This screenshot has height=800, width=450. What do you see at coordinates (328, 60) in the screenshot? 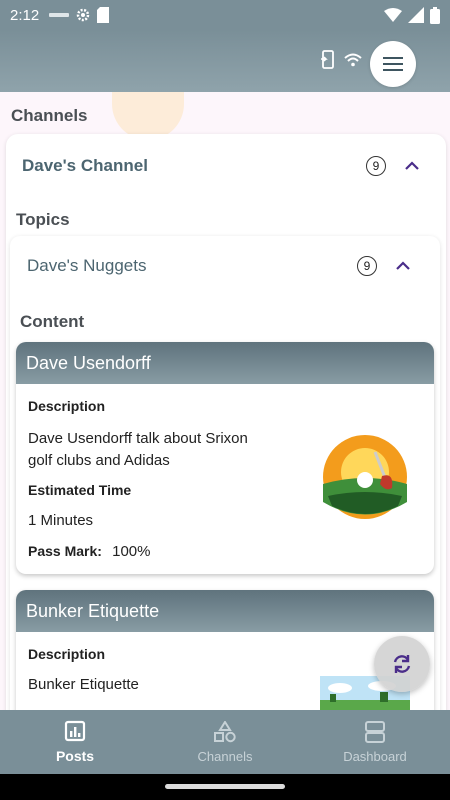
I see `phone-sync-icon` at bounding box center [328, 60].